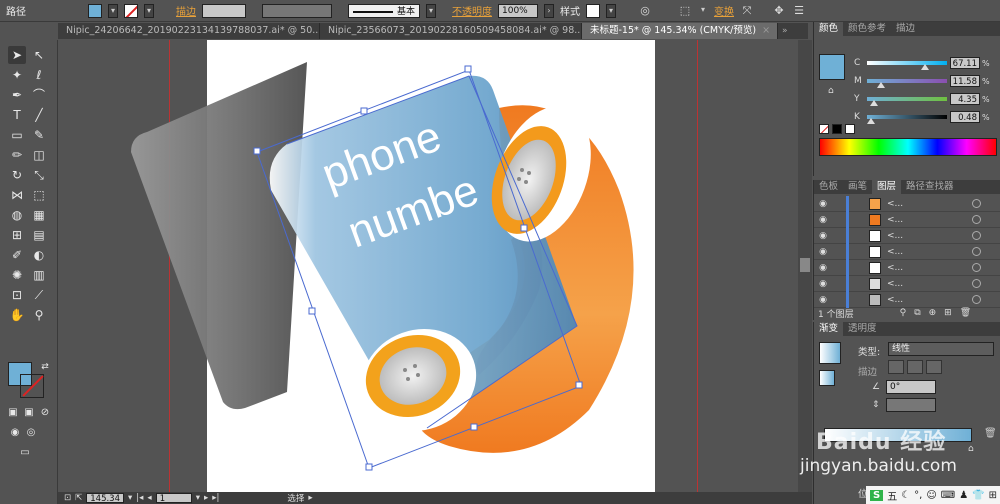 Image resolution: width=1000 pixels, height=504 pixels. I want to click on ime-logo-icon: S, so click(877, 495).